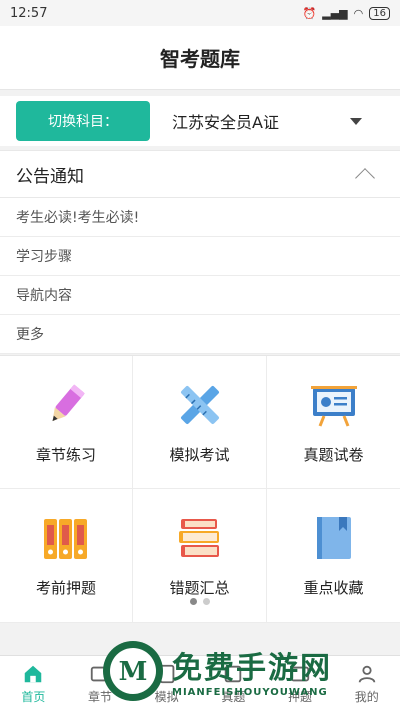  Describe the element at coordinates (100, 683) in the screenshot. I see `tab-chapter: 章节` at that location.